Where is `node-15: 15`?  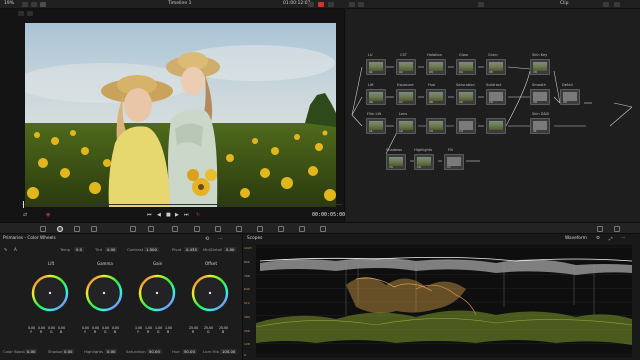 node-15: 15 is located at coordinates (396, 162).